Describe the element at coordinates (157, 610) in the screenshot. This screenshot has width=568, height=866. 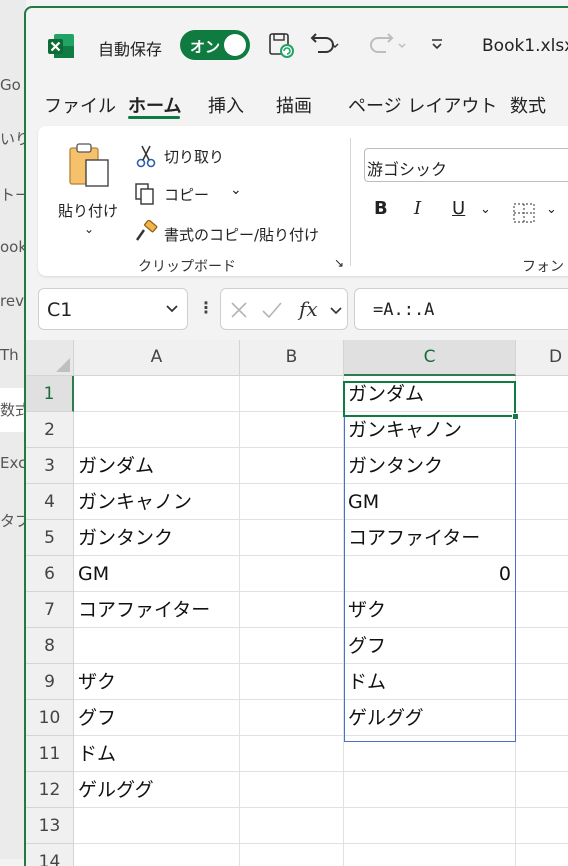
I see `cell-a: コアファイター` at that location.